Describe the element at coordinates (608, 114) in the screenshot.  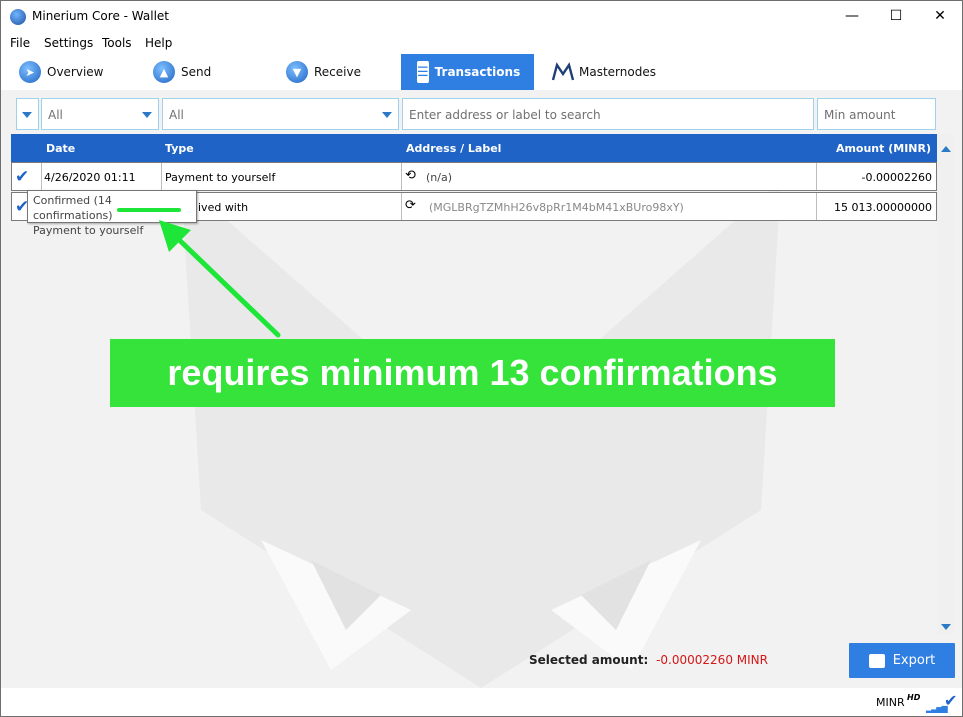
I see `search-input: Enter address or label to search` at that location.